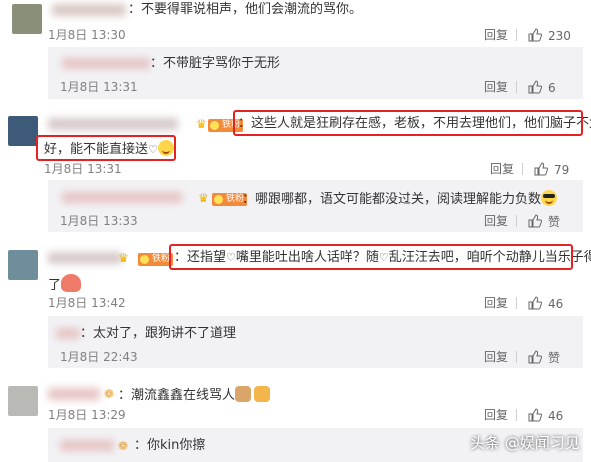 This screenshot has width=591, height=462. Describe the element at coordinates (262, 394) in the screenshot. I see `thumbs-up-emoji-icon` at that location.